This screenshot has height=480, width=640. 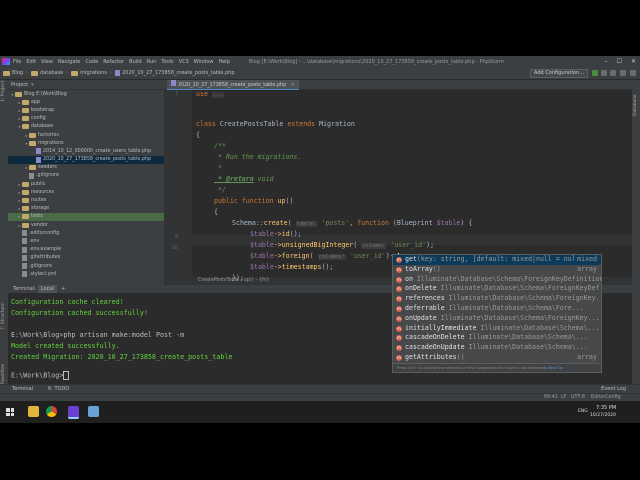 What do you see at coordinates (497, 357) in the screenshot?
I see `autocomplete-item: m getAttributes() array` at bounding box center [497, 357].